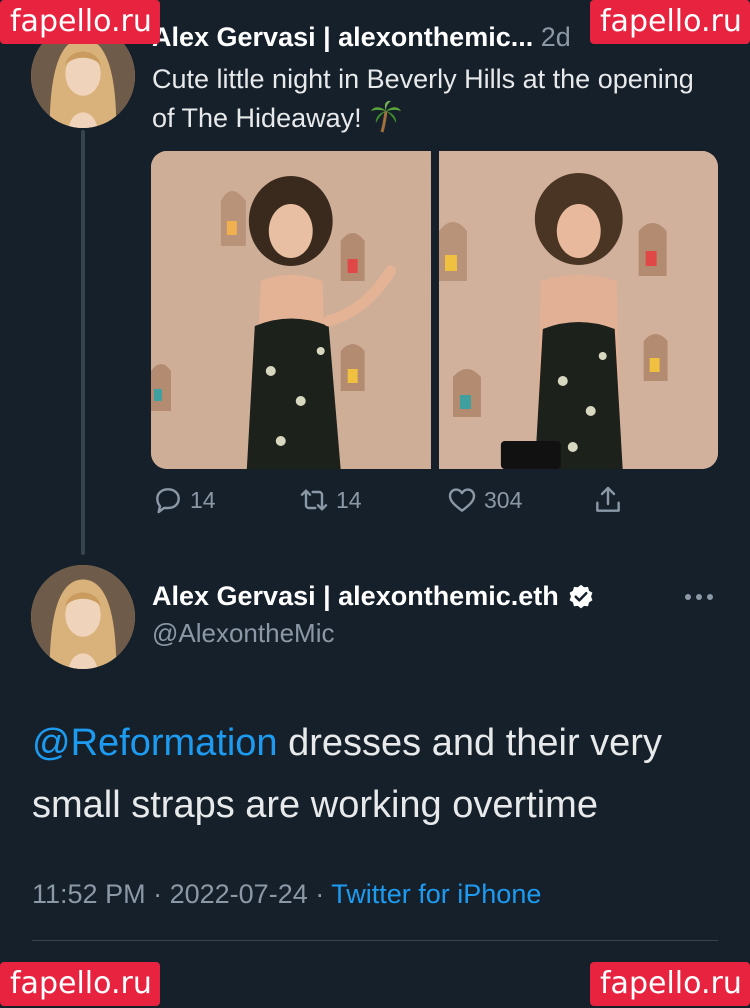 This screenshot has height=1008, width=750. I want to click on palm-tree-icon, so click(386, 116).